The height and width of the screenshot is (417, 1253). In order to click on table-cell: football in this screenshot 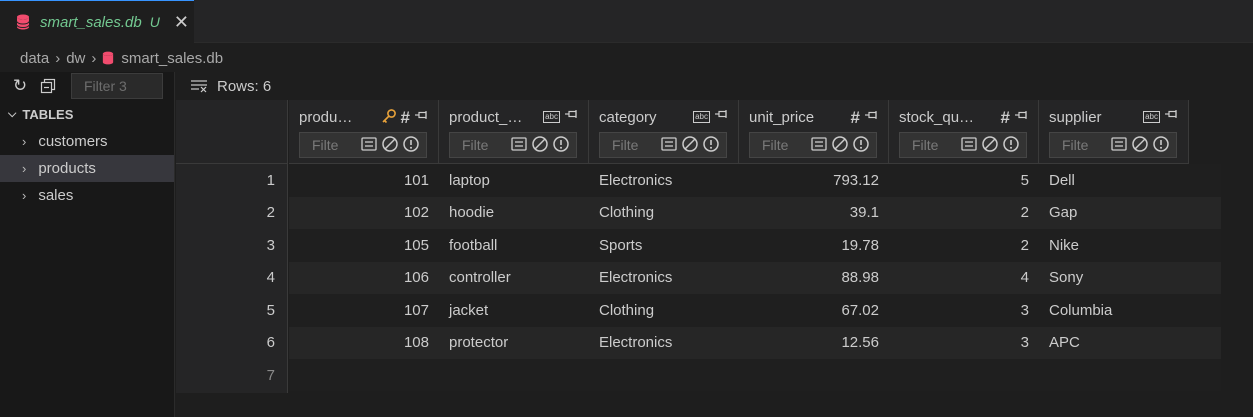, I will do `click(514, 245)`.